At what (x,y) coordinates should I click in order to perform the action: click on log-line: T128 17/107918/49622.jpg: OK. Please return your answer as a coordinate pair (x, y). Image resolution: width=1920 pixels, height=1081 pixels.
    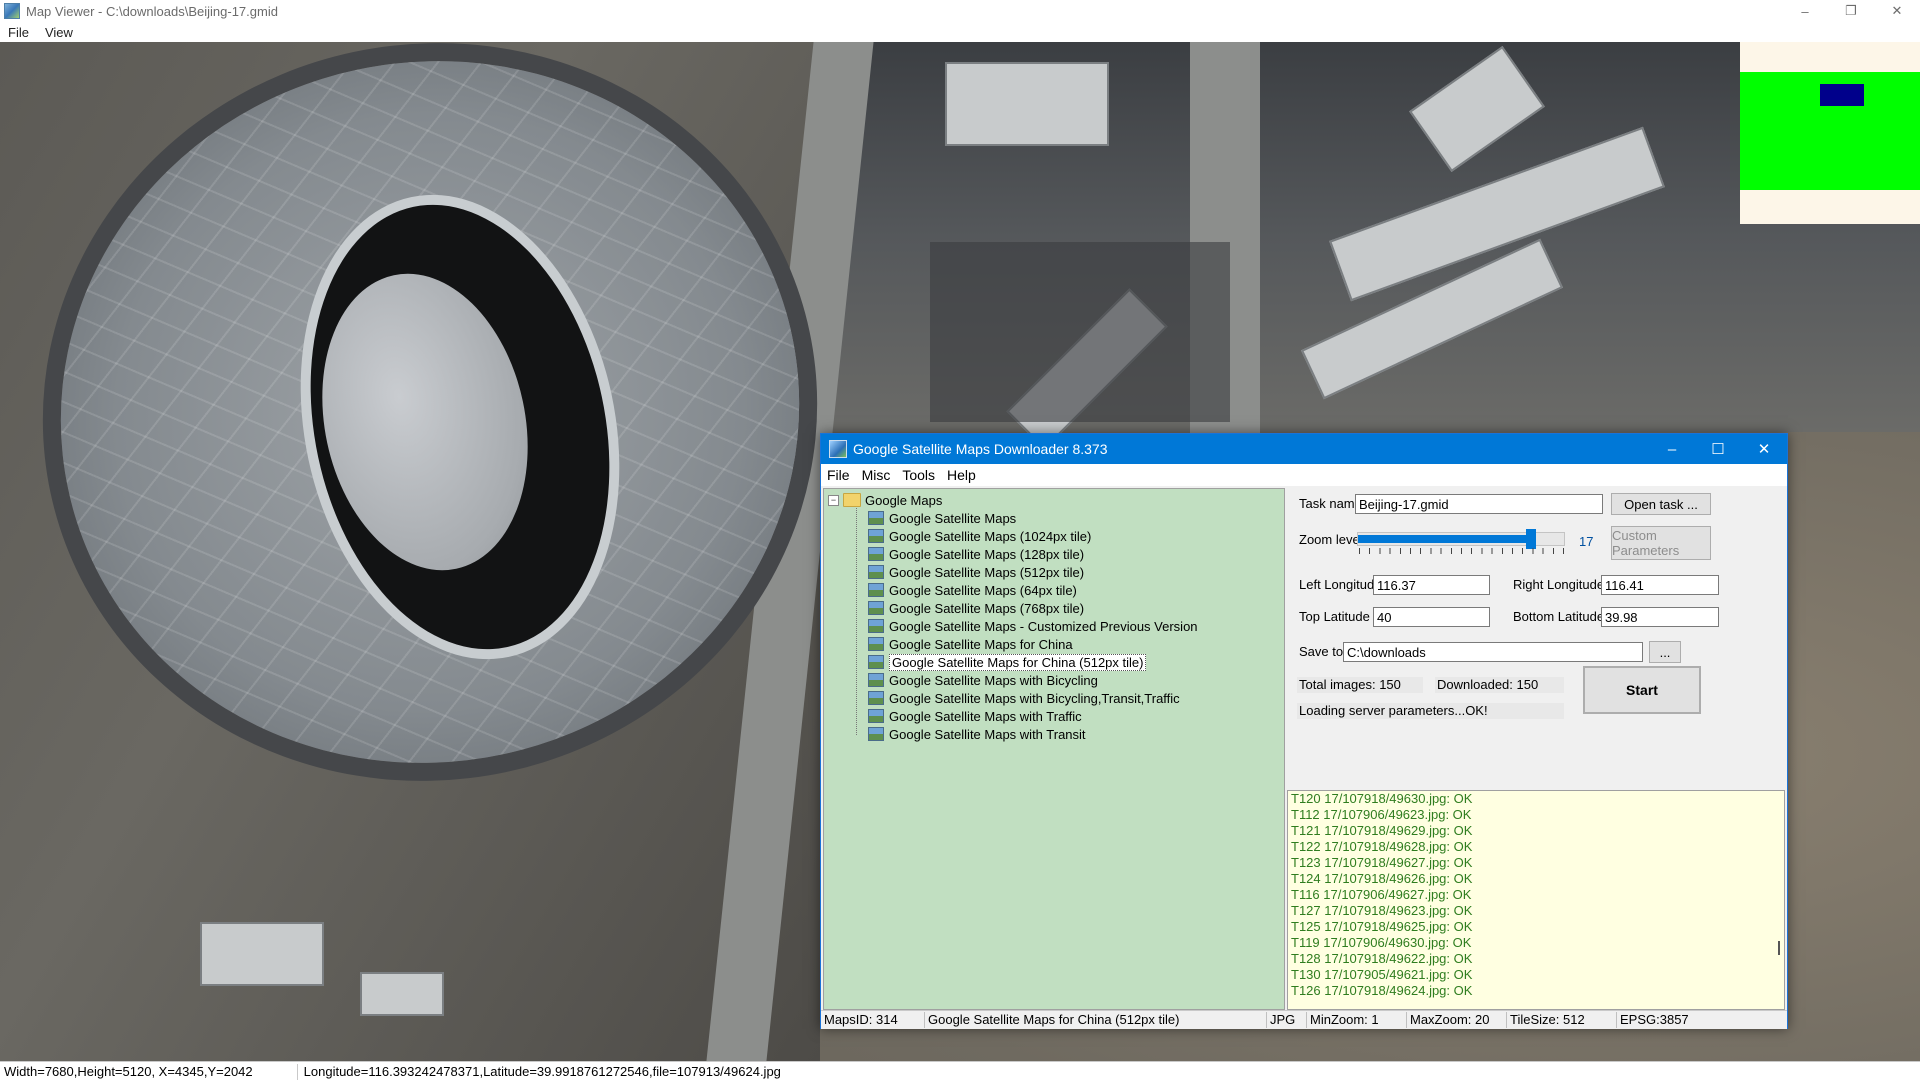
    Looking at the image, I should click on (1382, 958).